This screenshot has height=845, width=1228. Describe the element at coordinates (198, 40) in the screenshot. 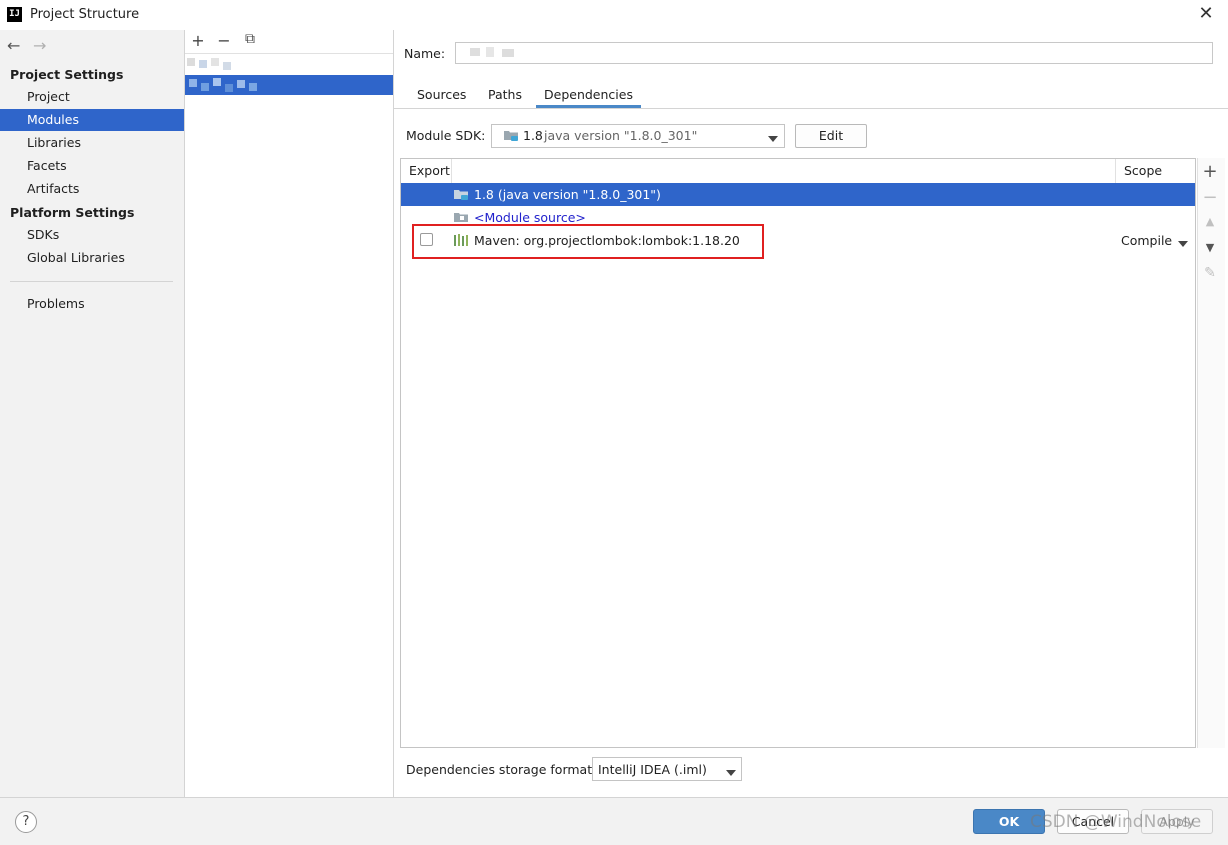

I see `add-module-icon: +` at that location.